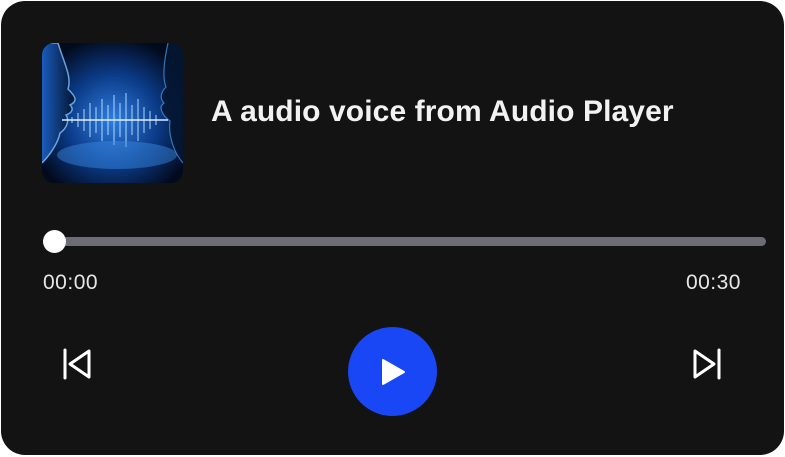  I want to click on current-time: 00:00, so click(71, 282).